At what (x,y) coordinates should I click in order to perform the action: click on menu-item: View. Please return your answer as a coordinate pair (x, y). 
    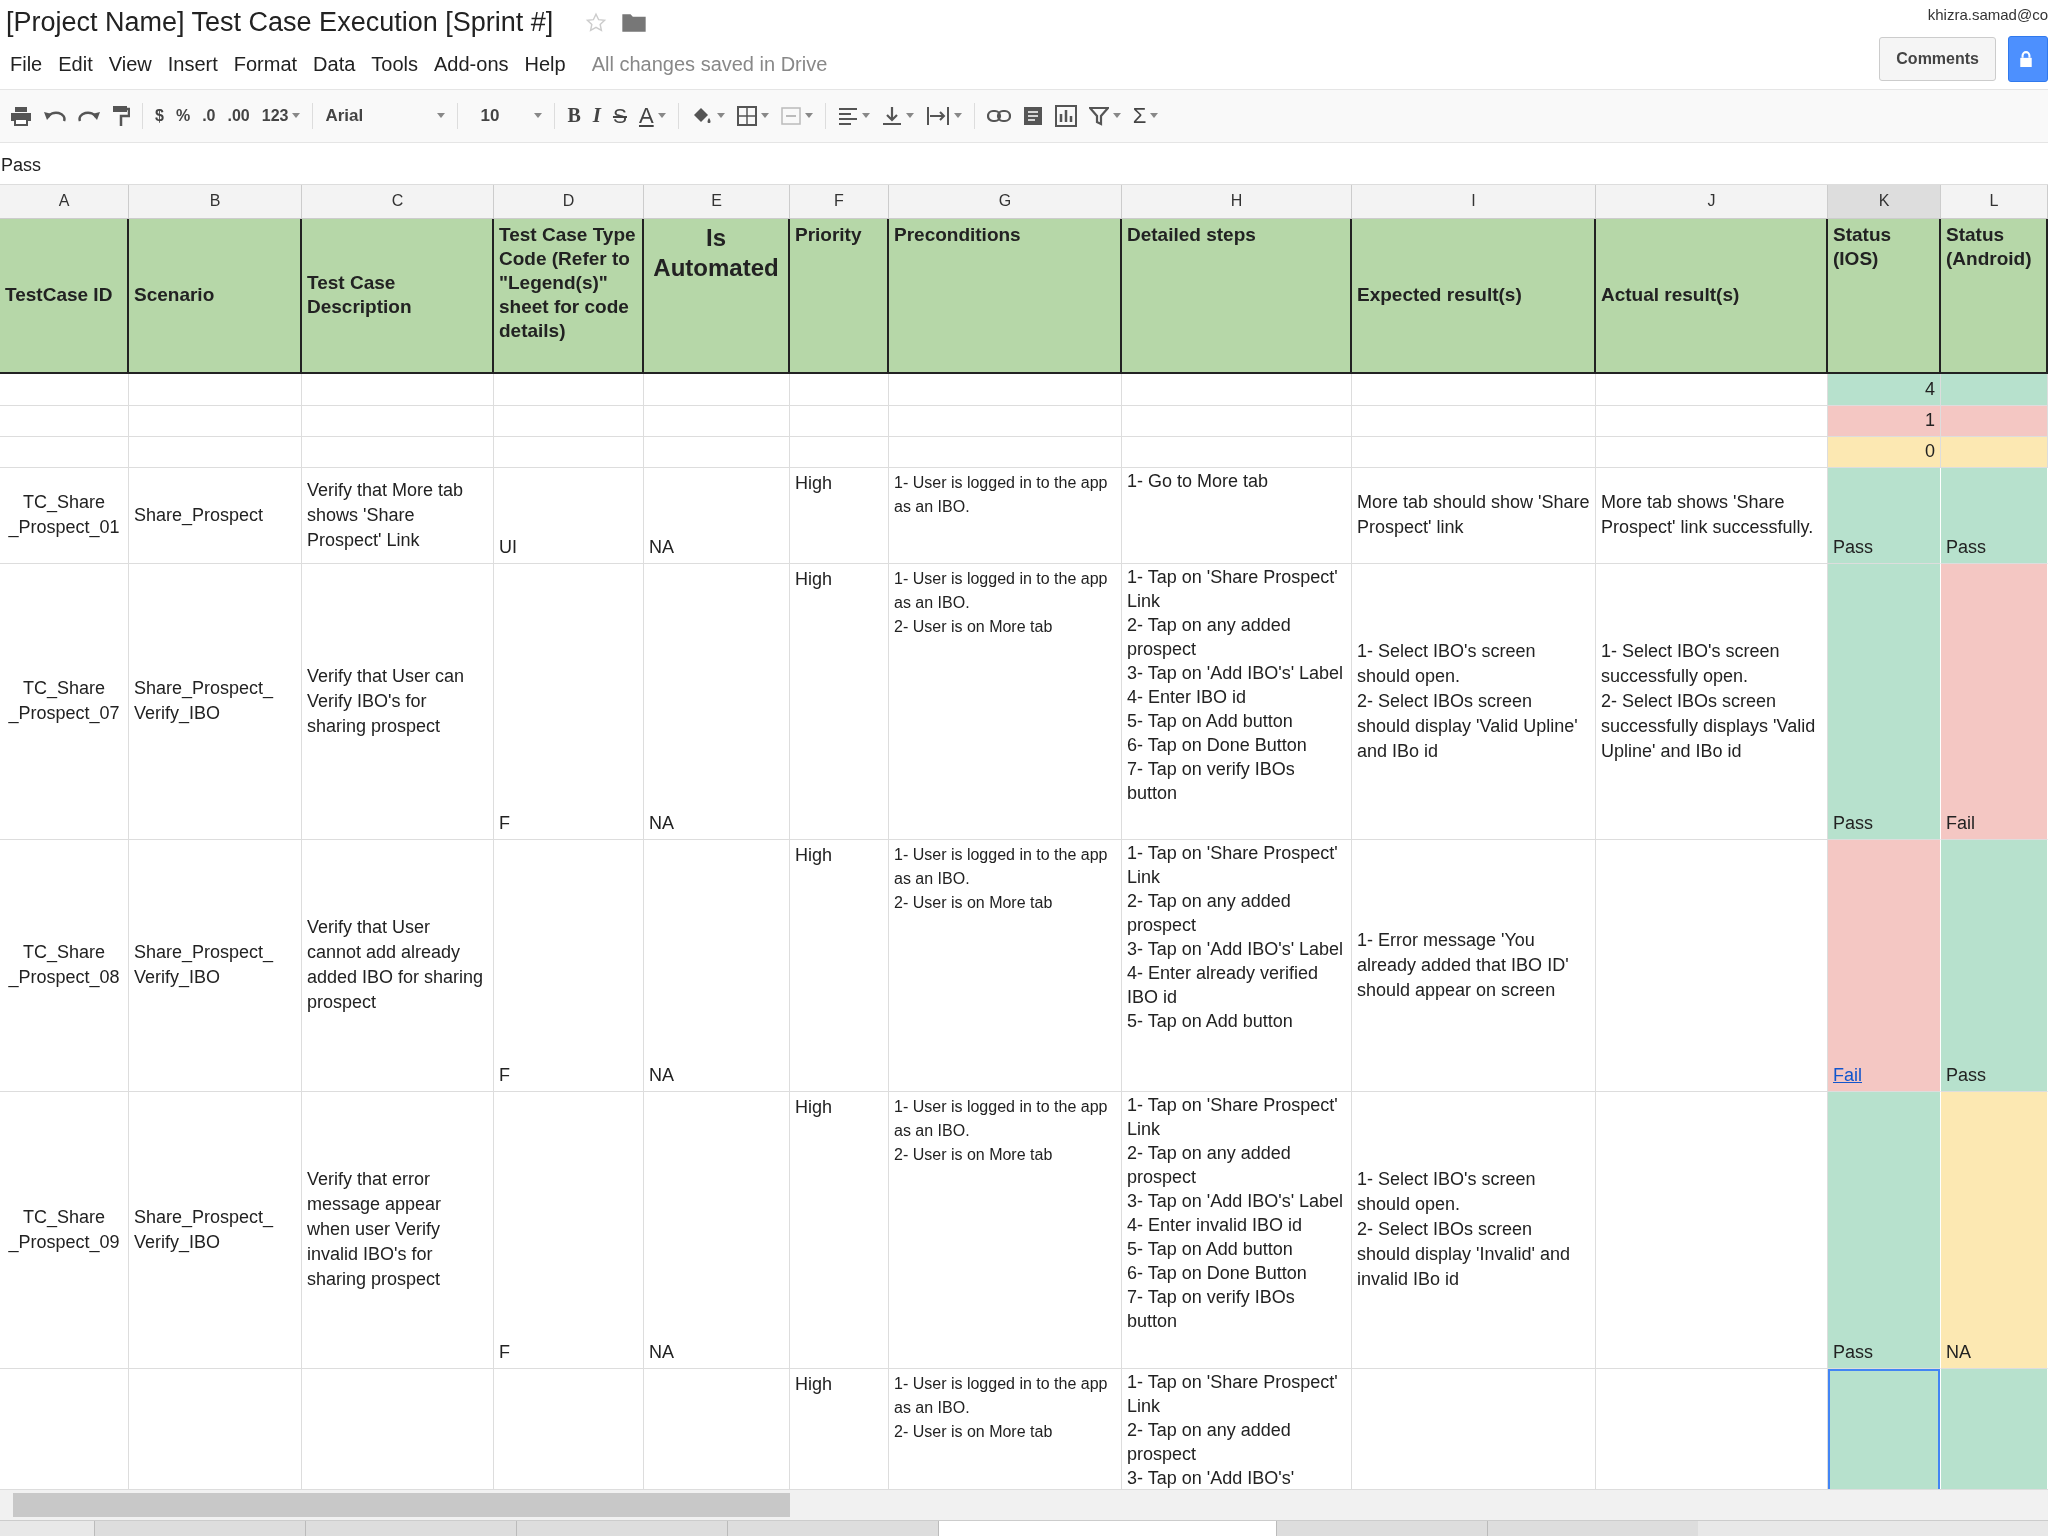
    Looking at the image, I should click on (130, 64).